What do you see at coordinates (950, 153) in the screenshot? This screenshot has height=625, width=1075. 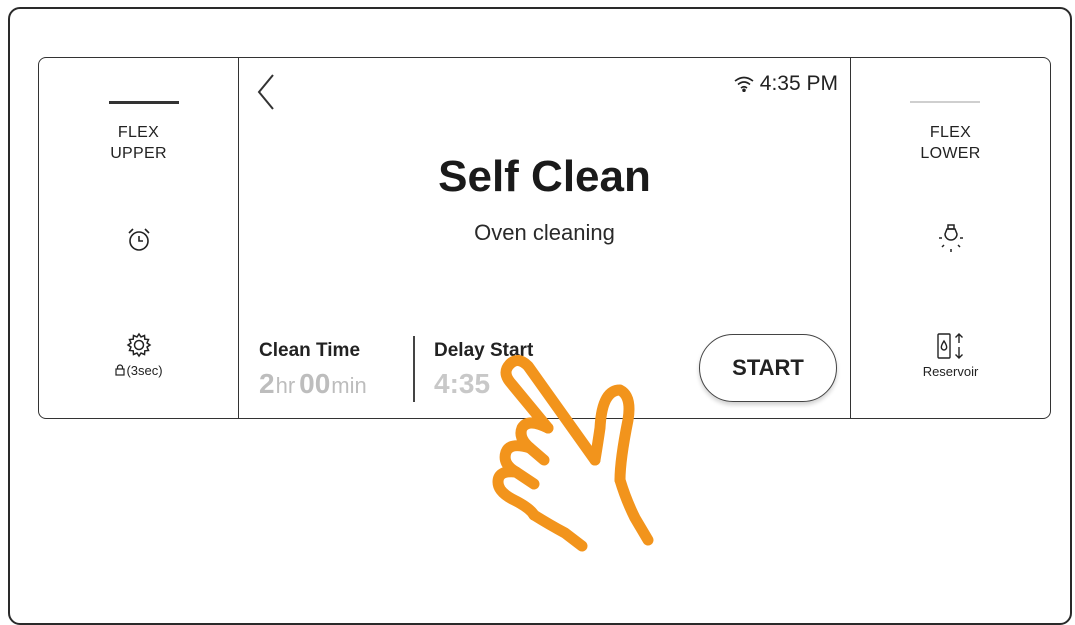 I see `flex-lower-label-line2: LOWER` at bounding box center [950, 153].